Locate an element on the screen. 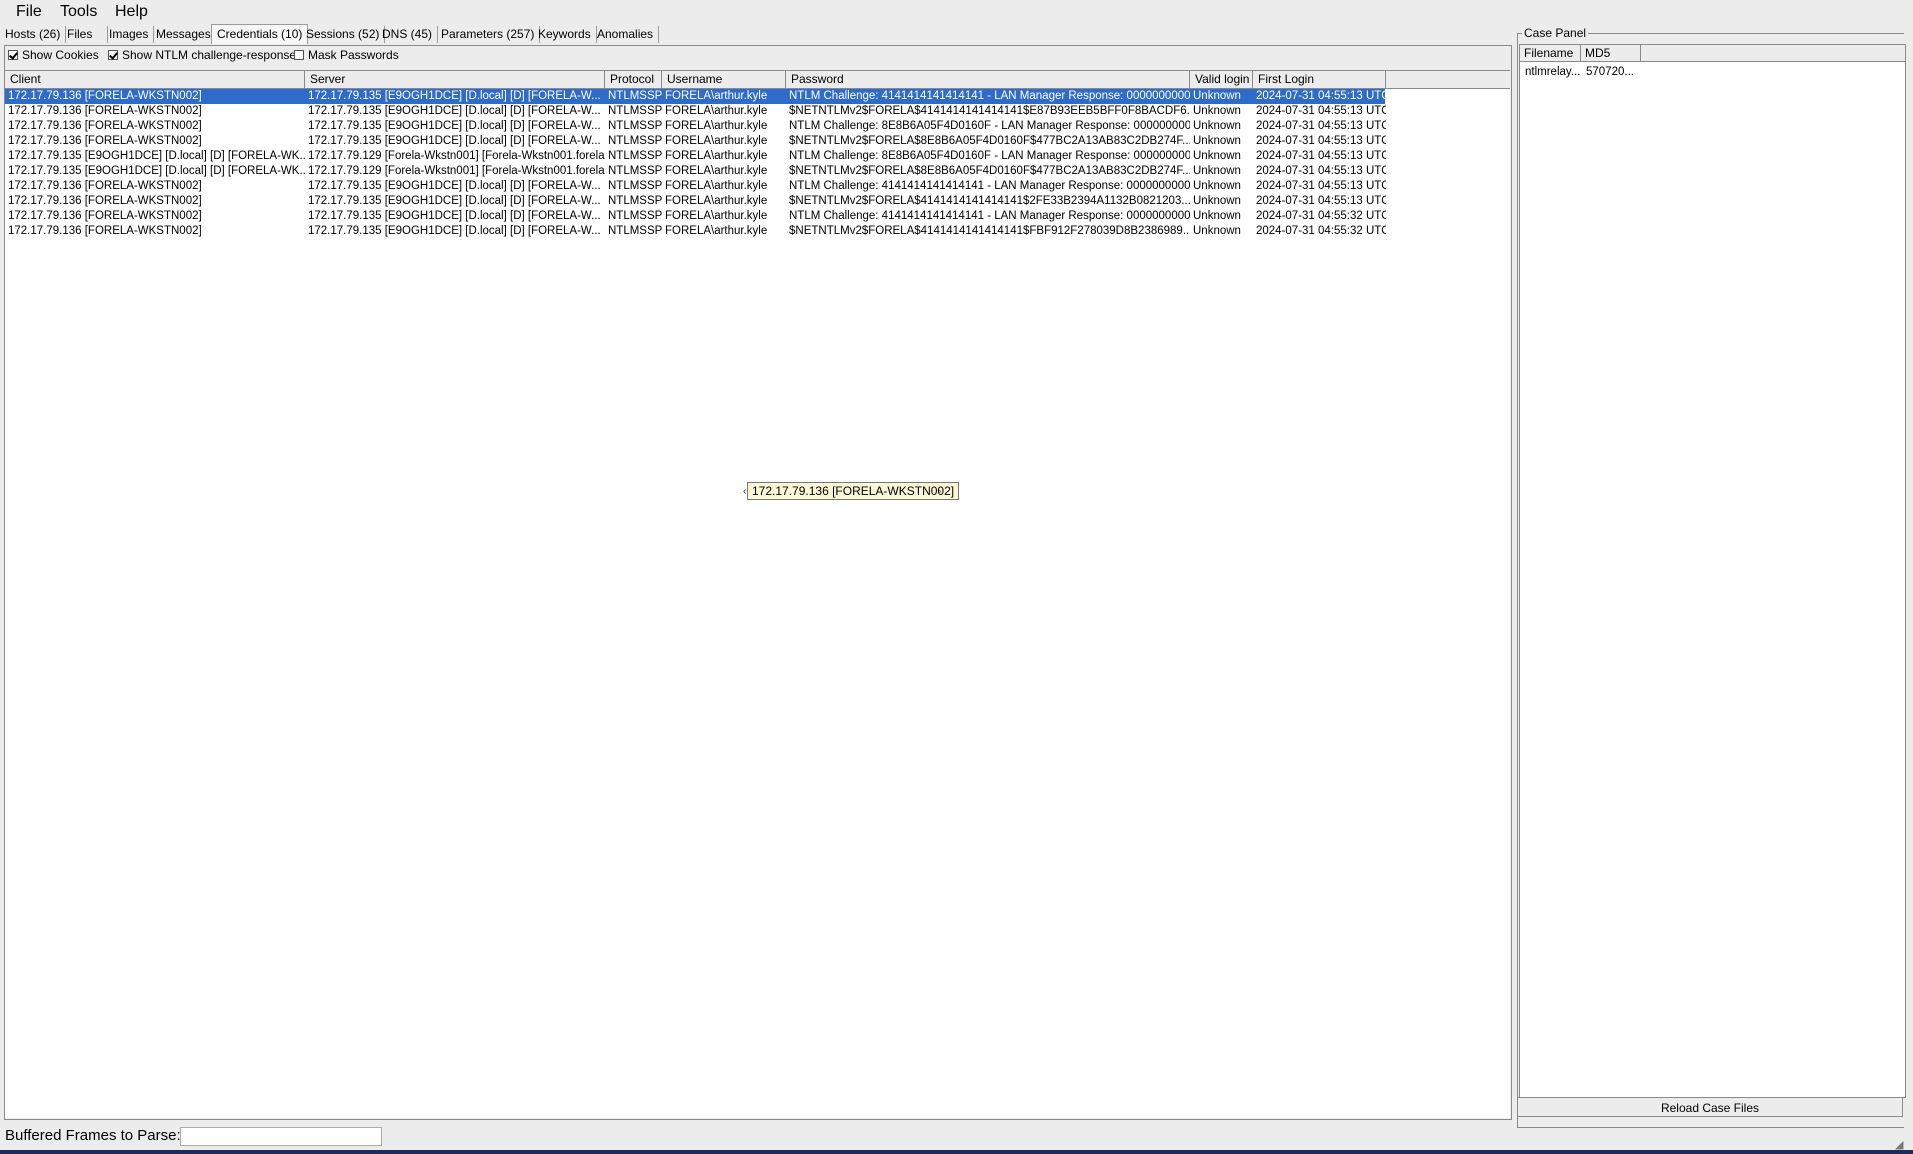  buffered-frames-label: Buffered Frames to Parse: is located at coordinates (93, 1135).